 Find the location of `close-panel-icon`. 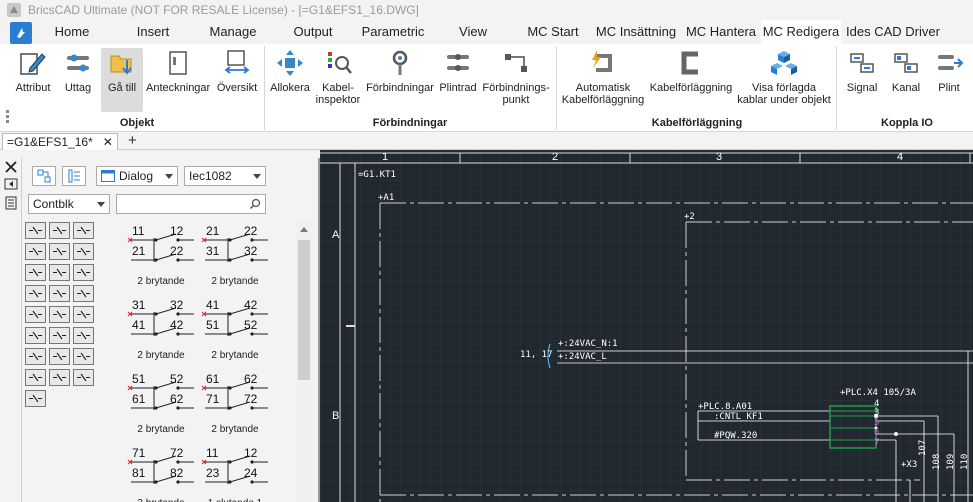

close-panel-icon is located at coordinates (11, 167).